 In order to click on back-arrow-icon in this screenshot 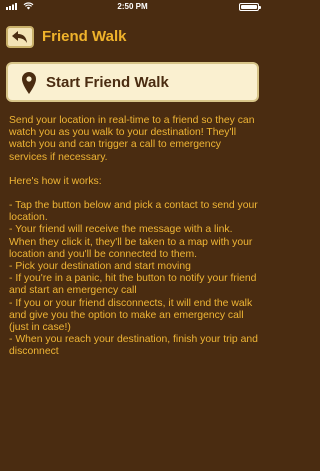, I will do `click(19, 37)`.